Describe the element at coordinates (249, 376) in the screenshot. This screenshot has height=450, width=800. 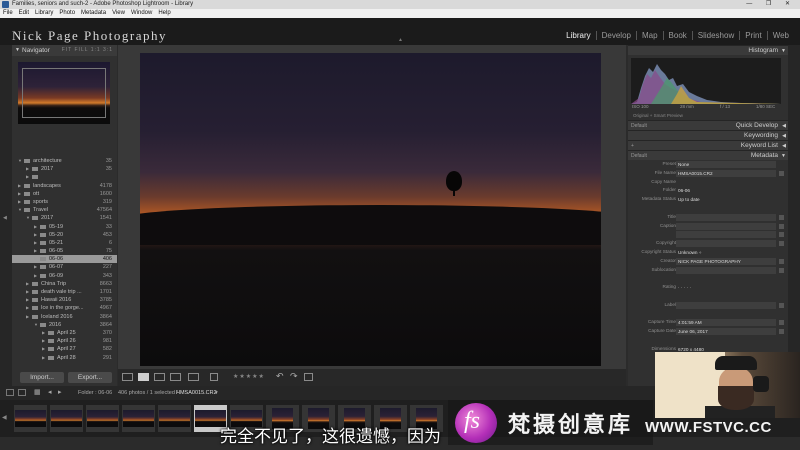
I see `star-rating: ★★★★★` at that location.